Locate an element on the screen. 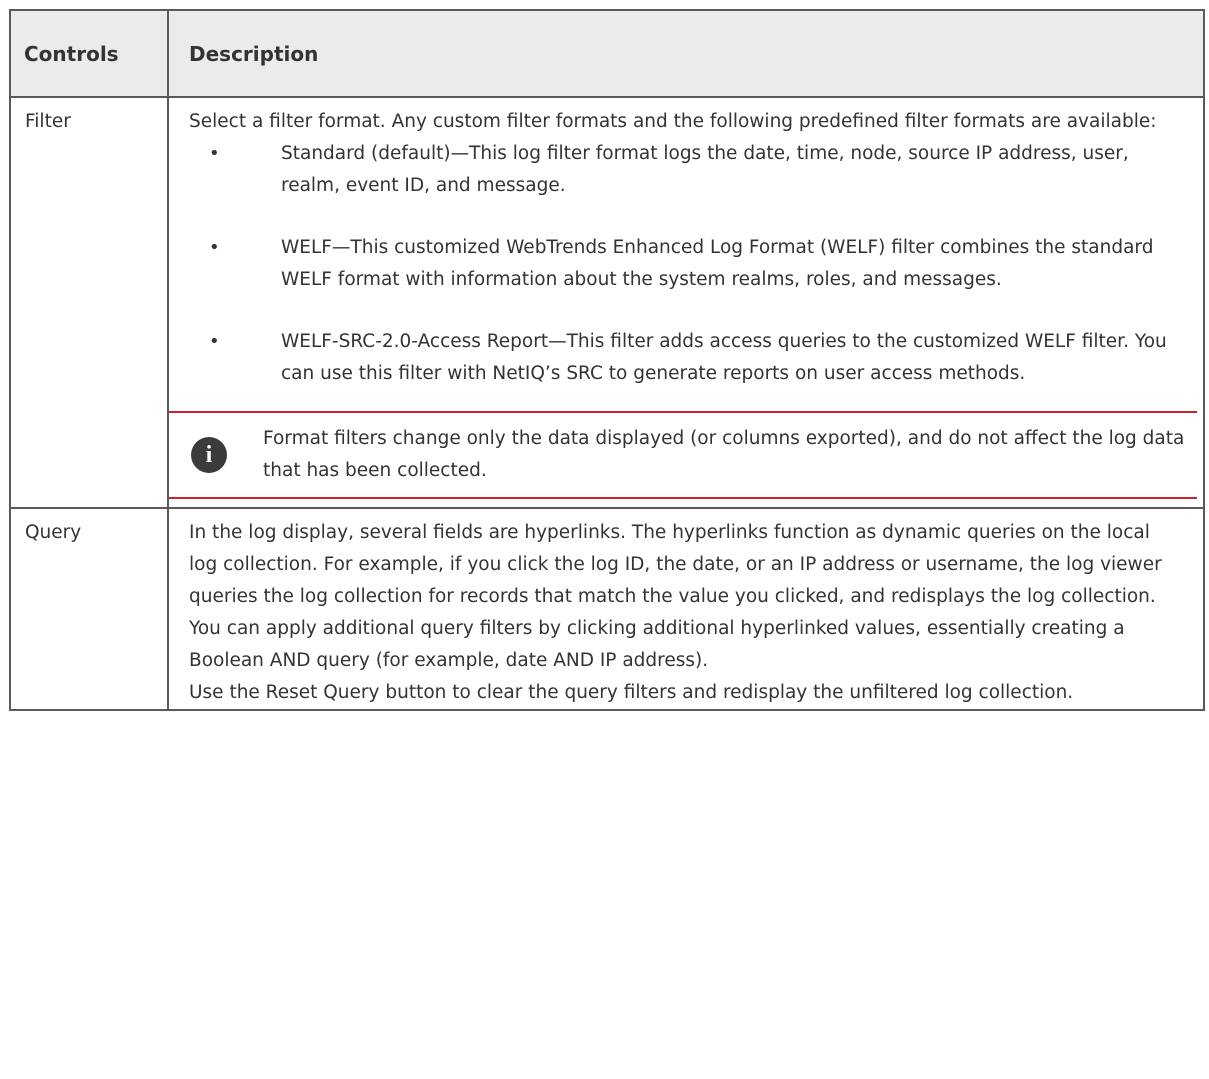 This screenshot has width=1209, height=1079. table-header: Controls Description is located at coordinates (607, 53).